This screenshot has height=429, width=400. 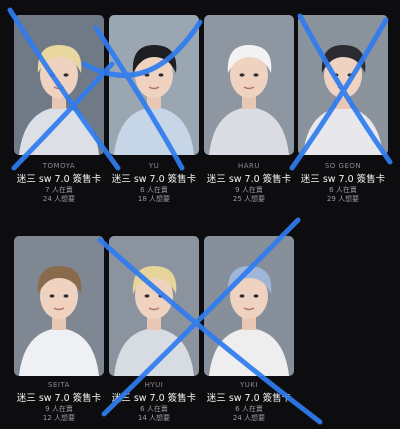 I want to click on member-name: TOMOYA, so click(x=59, y=166).